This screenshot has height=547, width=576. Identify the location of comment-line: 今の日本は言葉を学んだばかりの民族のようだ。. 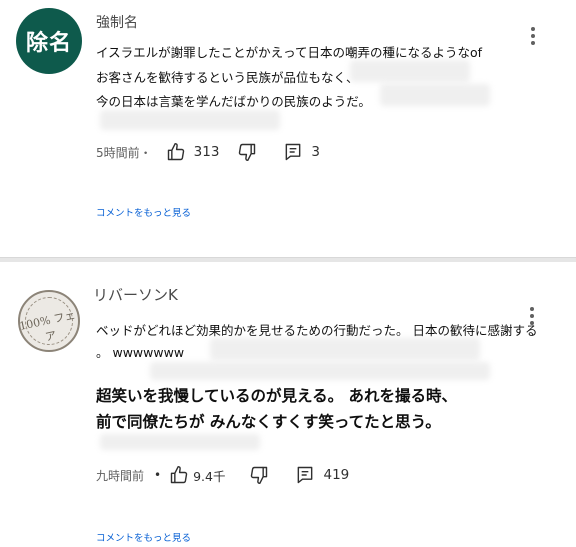
(233, 101).